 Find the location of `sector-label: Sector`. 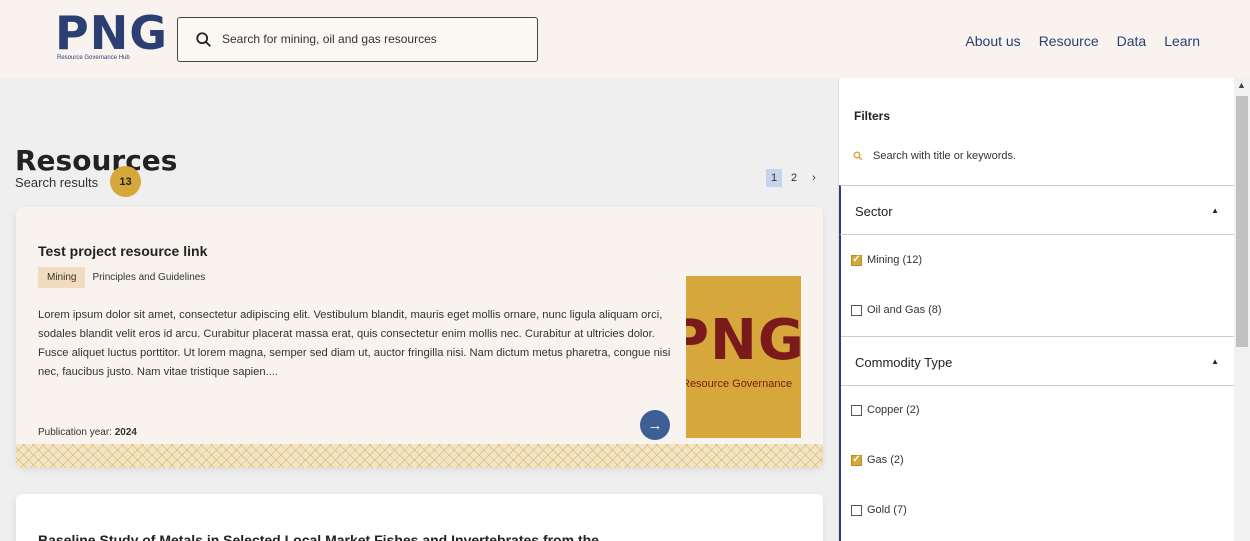

sector-label: Sector is located at coordinates (874, 211).